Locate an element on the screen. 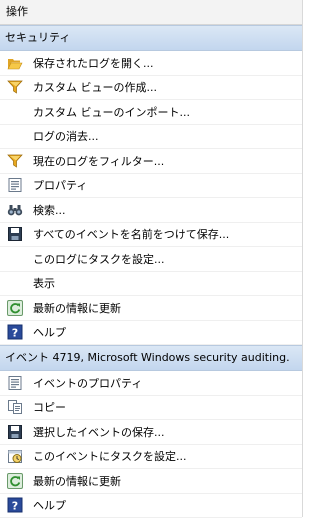 The width and height of the screenshot is (320, 518). copy-icon is located at coordinates (15, 407).